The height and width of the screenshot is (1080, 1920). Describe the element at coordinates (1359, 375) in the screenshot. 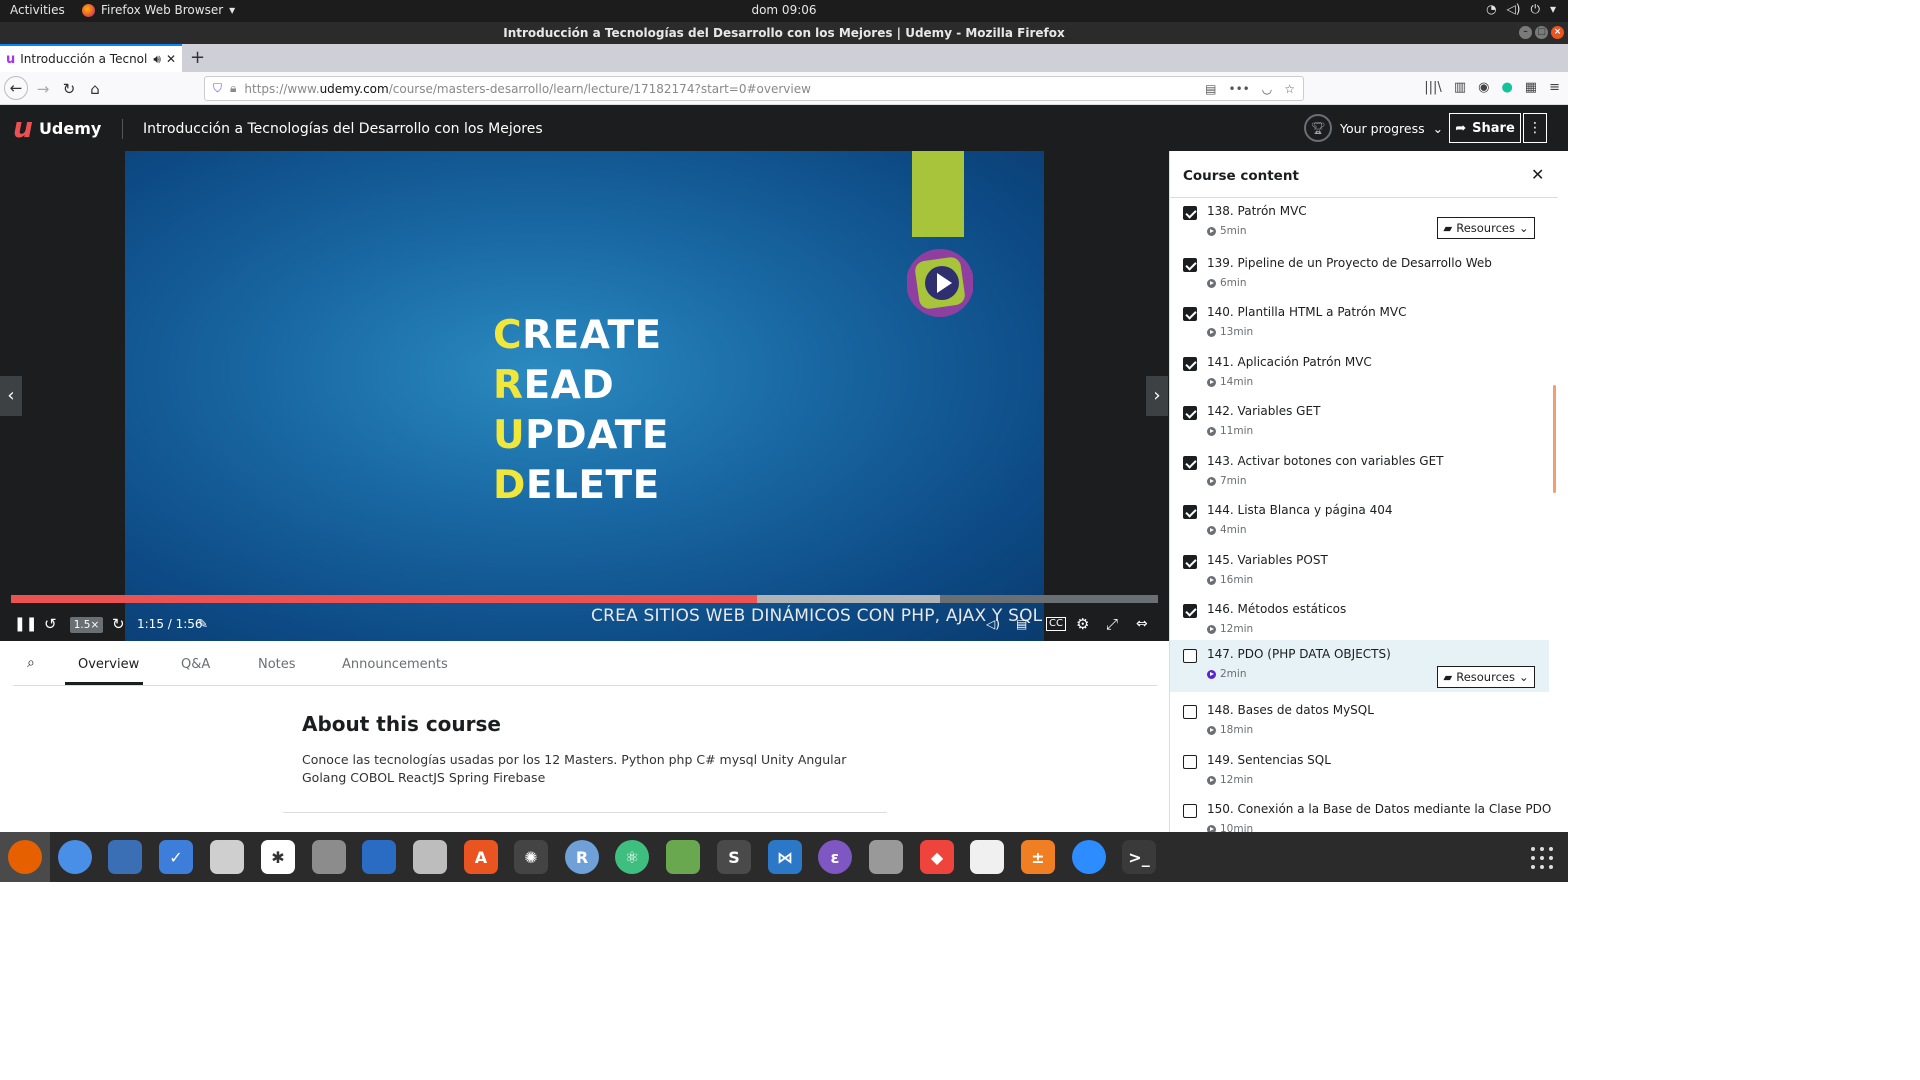

I see `lesson-item: 141. Aplicación Patrón MVC 14min` at that location.